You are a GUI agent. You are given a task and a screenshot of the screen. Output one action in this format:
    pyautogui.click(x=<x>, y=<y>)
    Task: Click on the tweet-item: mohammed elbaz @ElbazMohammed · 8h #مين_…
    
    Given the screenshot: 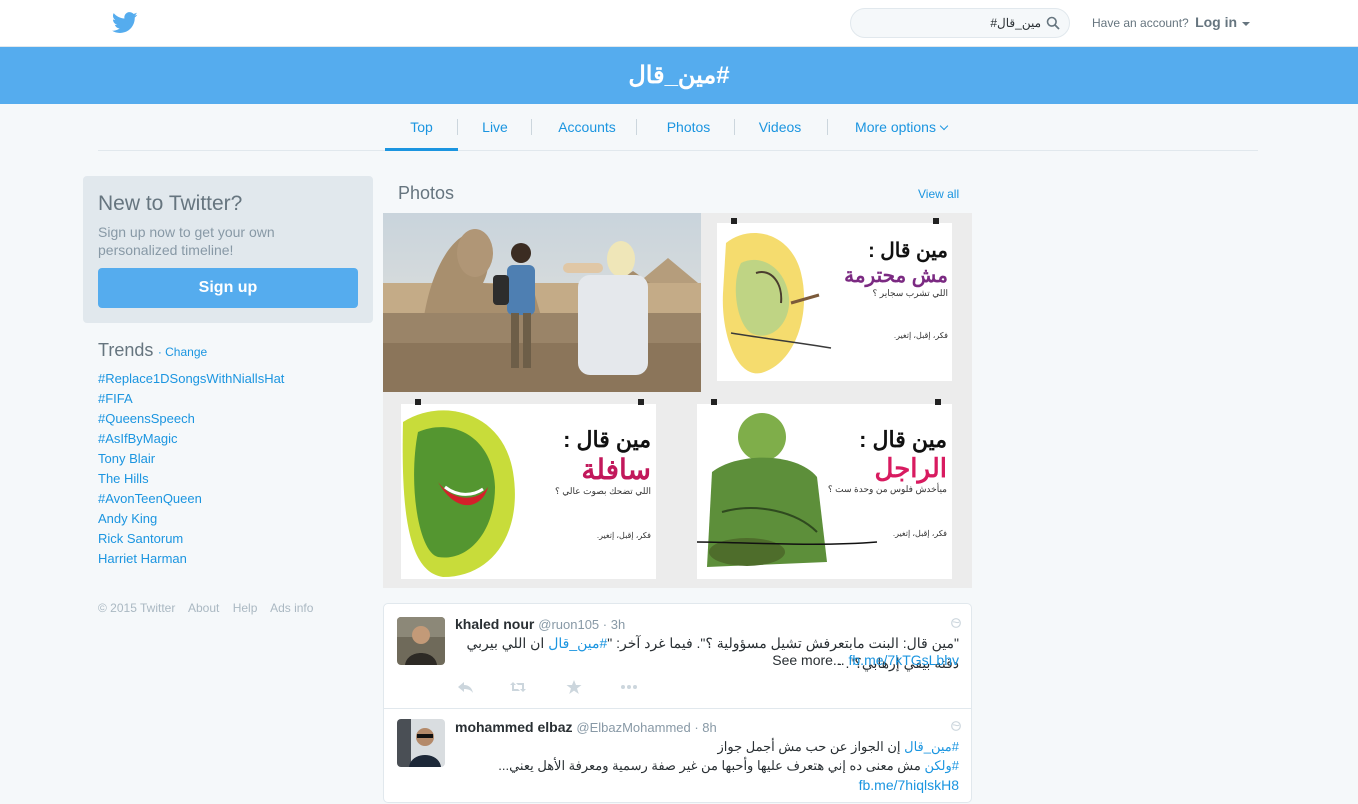 What is the action you would take?
    pyautogui.click(x=677, y=756)
    